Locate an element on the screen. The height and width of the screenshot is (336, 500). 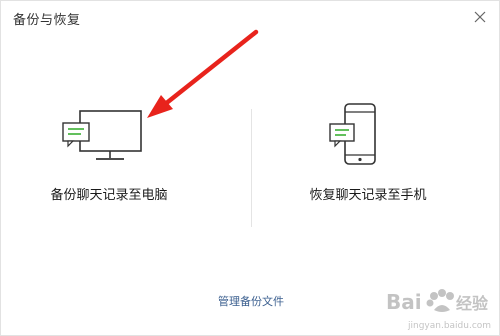
phone-chat-icon is located at coordinates (352, 134).